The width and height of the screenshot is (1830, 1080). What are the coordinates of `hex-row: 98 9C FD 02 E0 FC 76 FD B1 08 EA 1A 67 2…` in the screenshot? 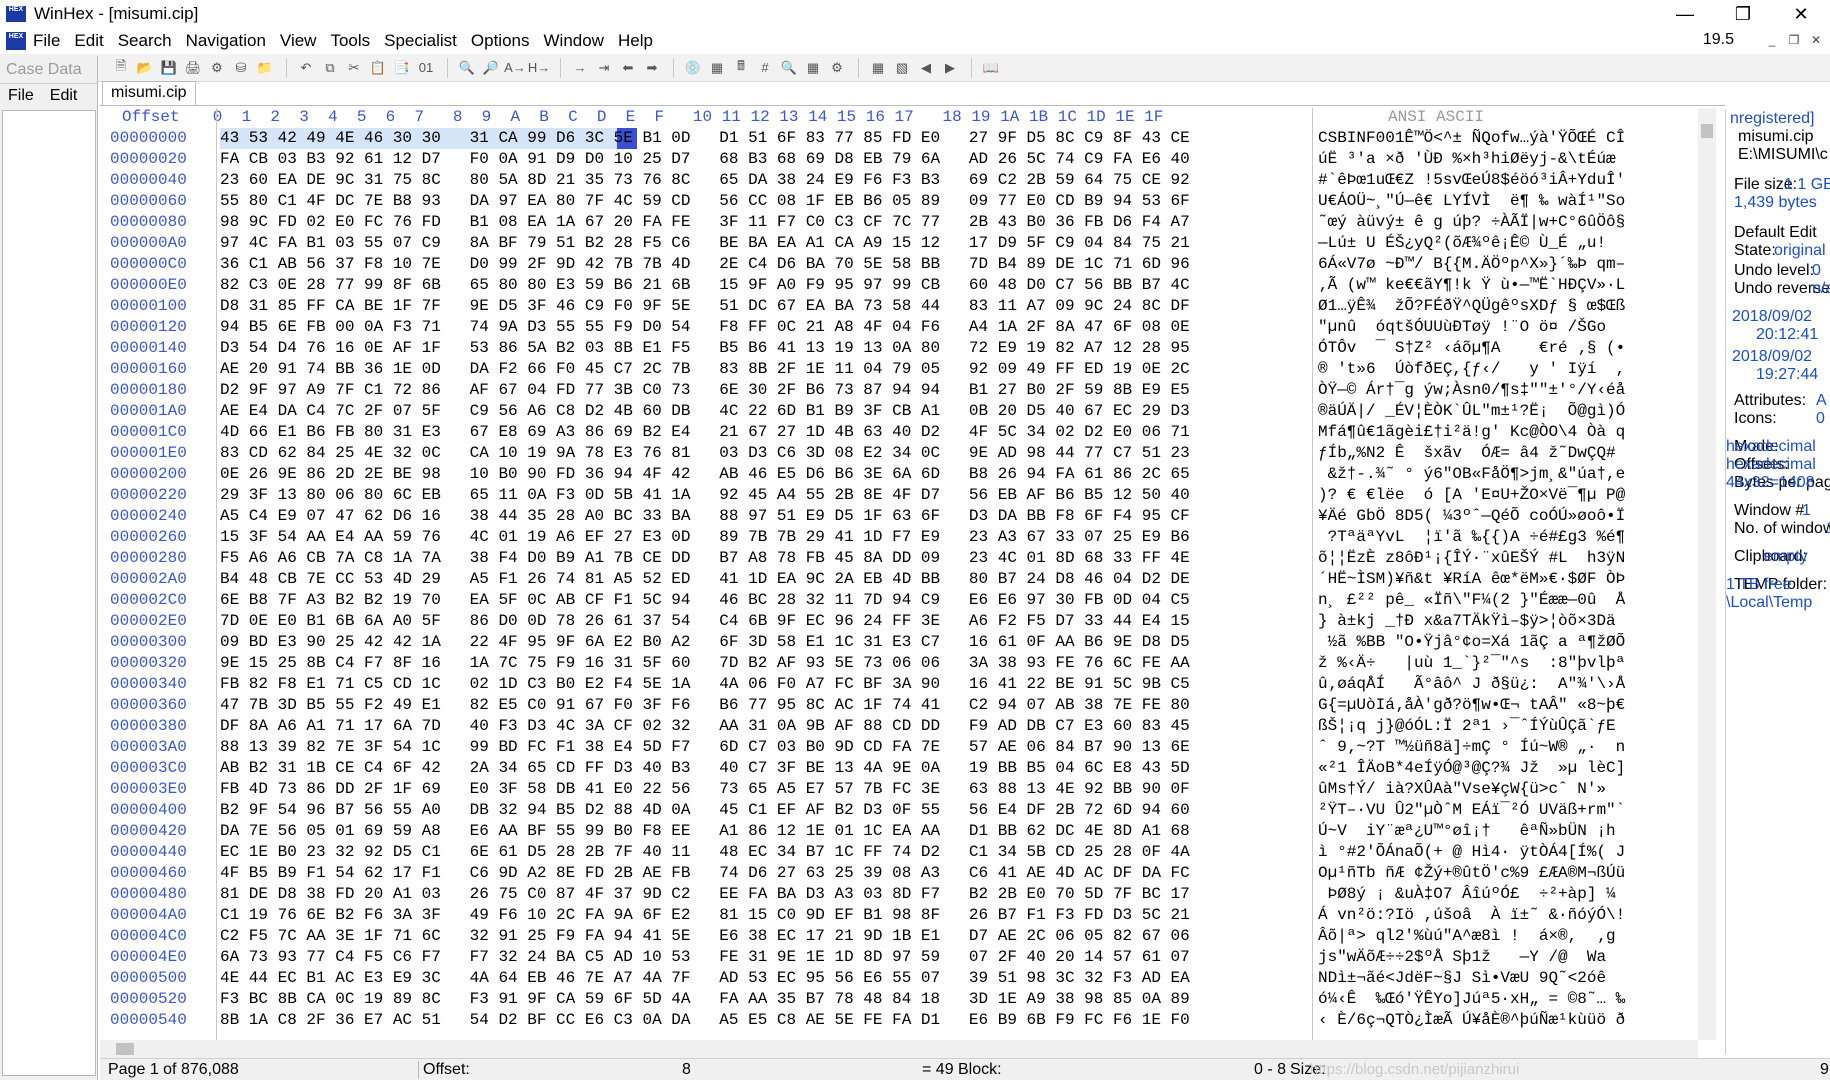 It's located at (705, 222).